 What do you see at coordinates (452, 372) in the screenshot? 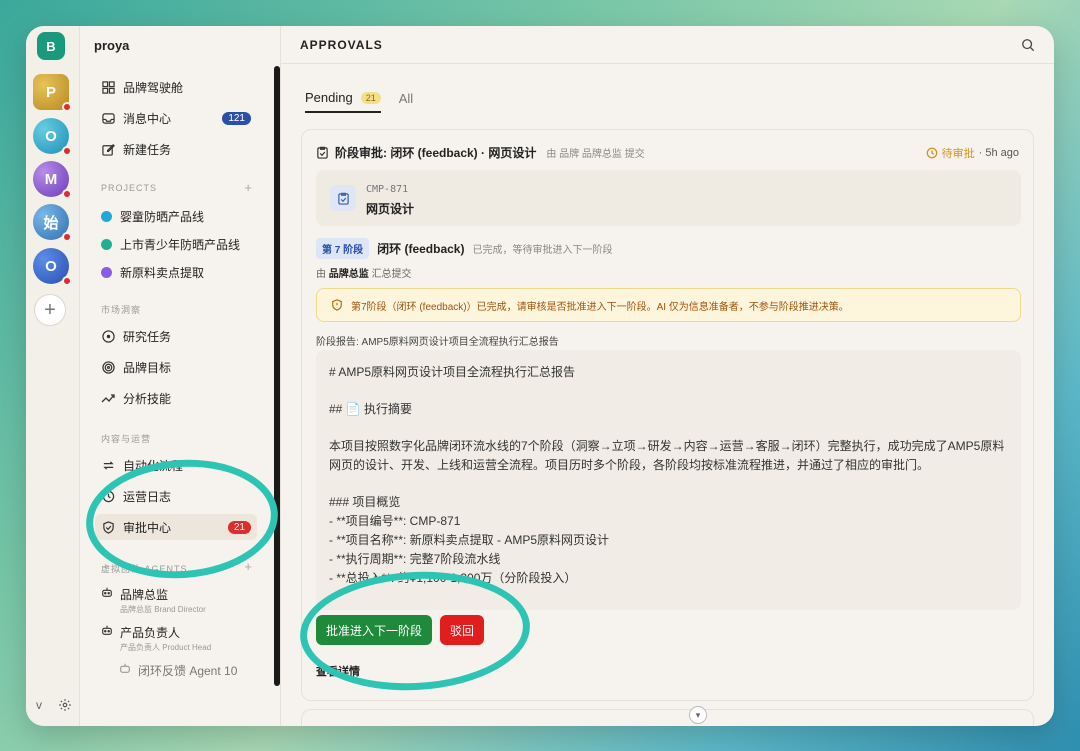
I see `report-heading: # AMP5原料网页设计项目全流程执行汇总报告` at bounding box center [452, 372].